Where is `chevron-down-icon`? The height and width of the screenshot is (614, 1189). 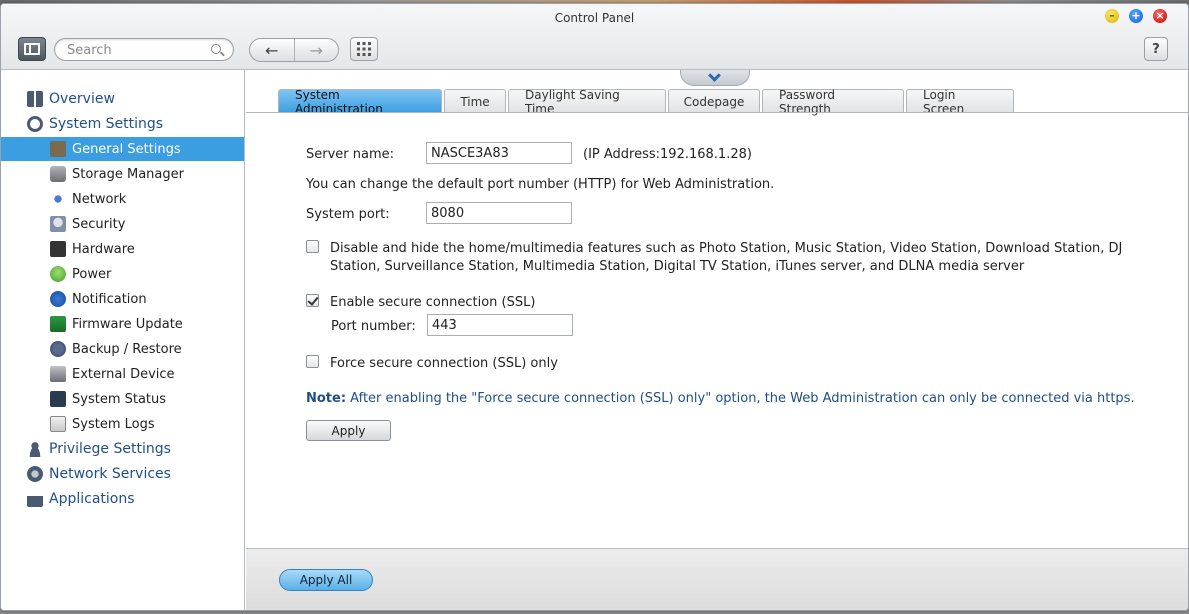 chevron-down-icon is located at coordinates (714, 75).